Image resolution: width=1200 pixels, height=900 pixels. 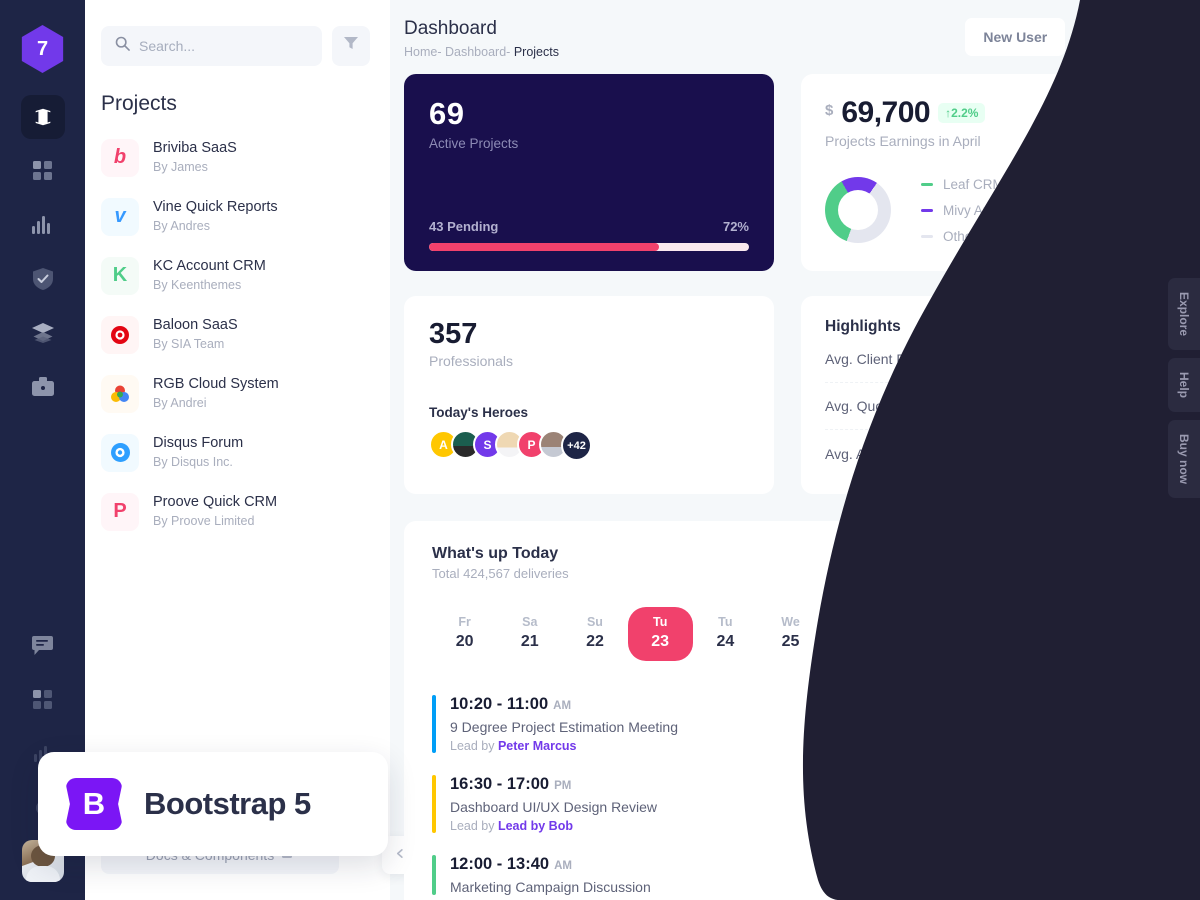 I want to click on side-tab-label: Explore, so click(x=1184, y=314).